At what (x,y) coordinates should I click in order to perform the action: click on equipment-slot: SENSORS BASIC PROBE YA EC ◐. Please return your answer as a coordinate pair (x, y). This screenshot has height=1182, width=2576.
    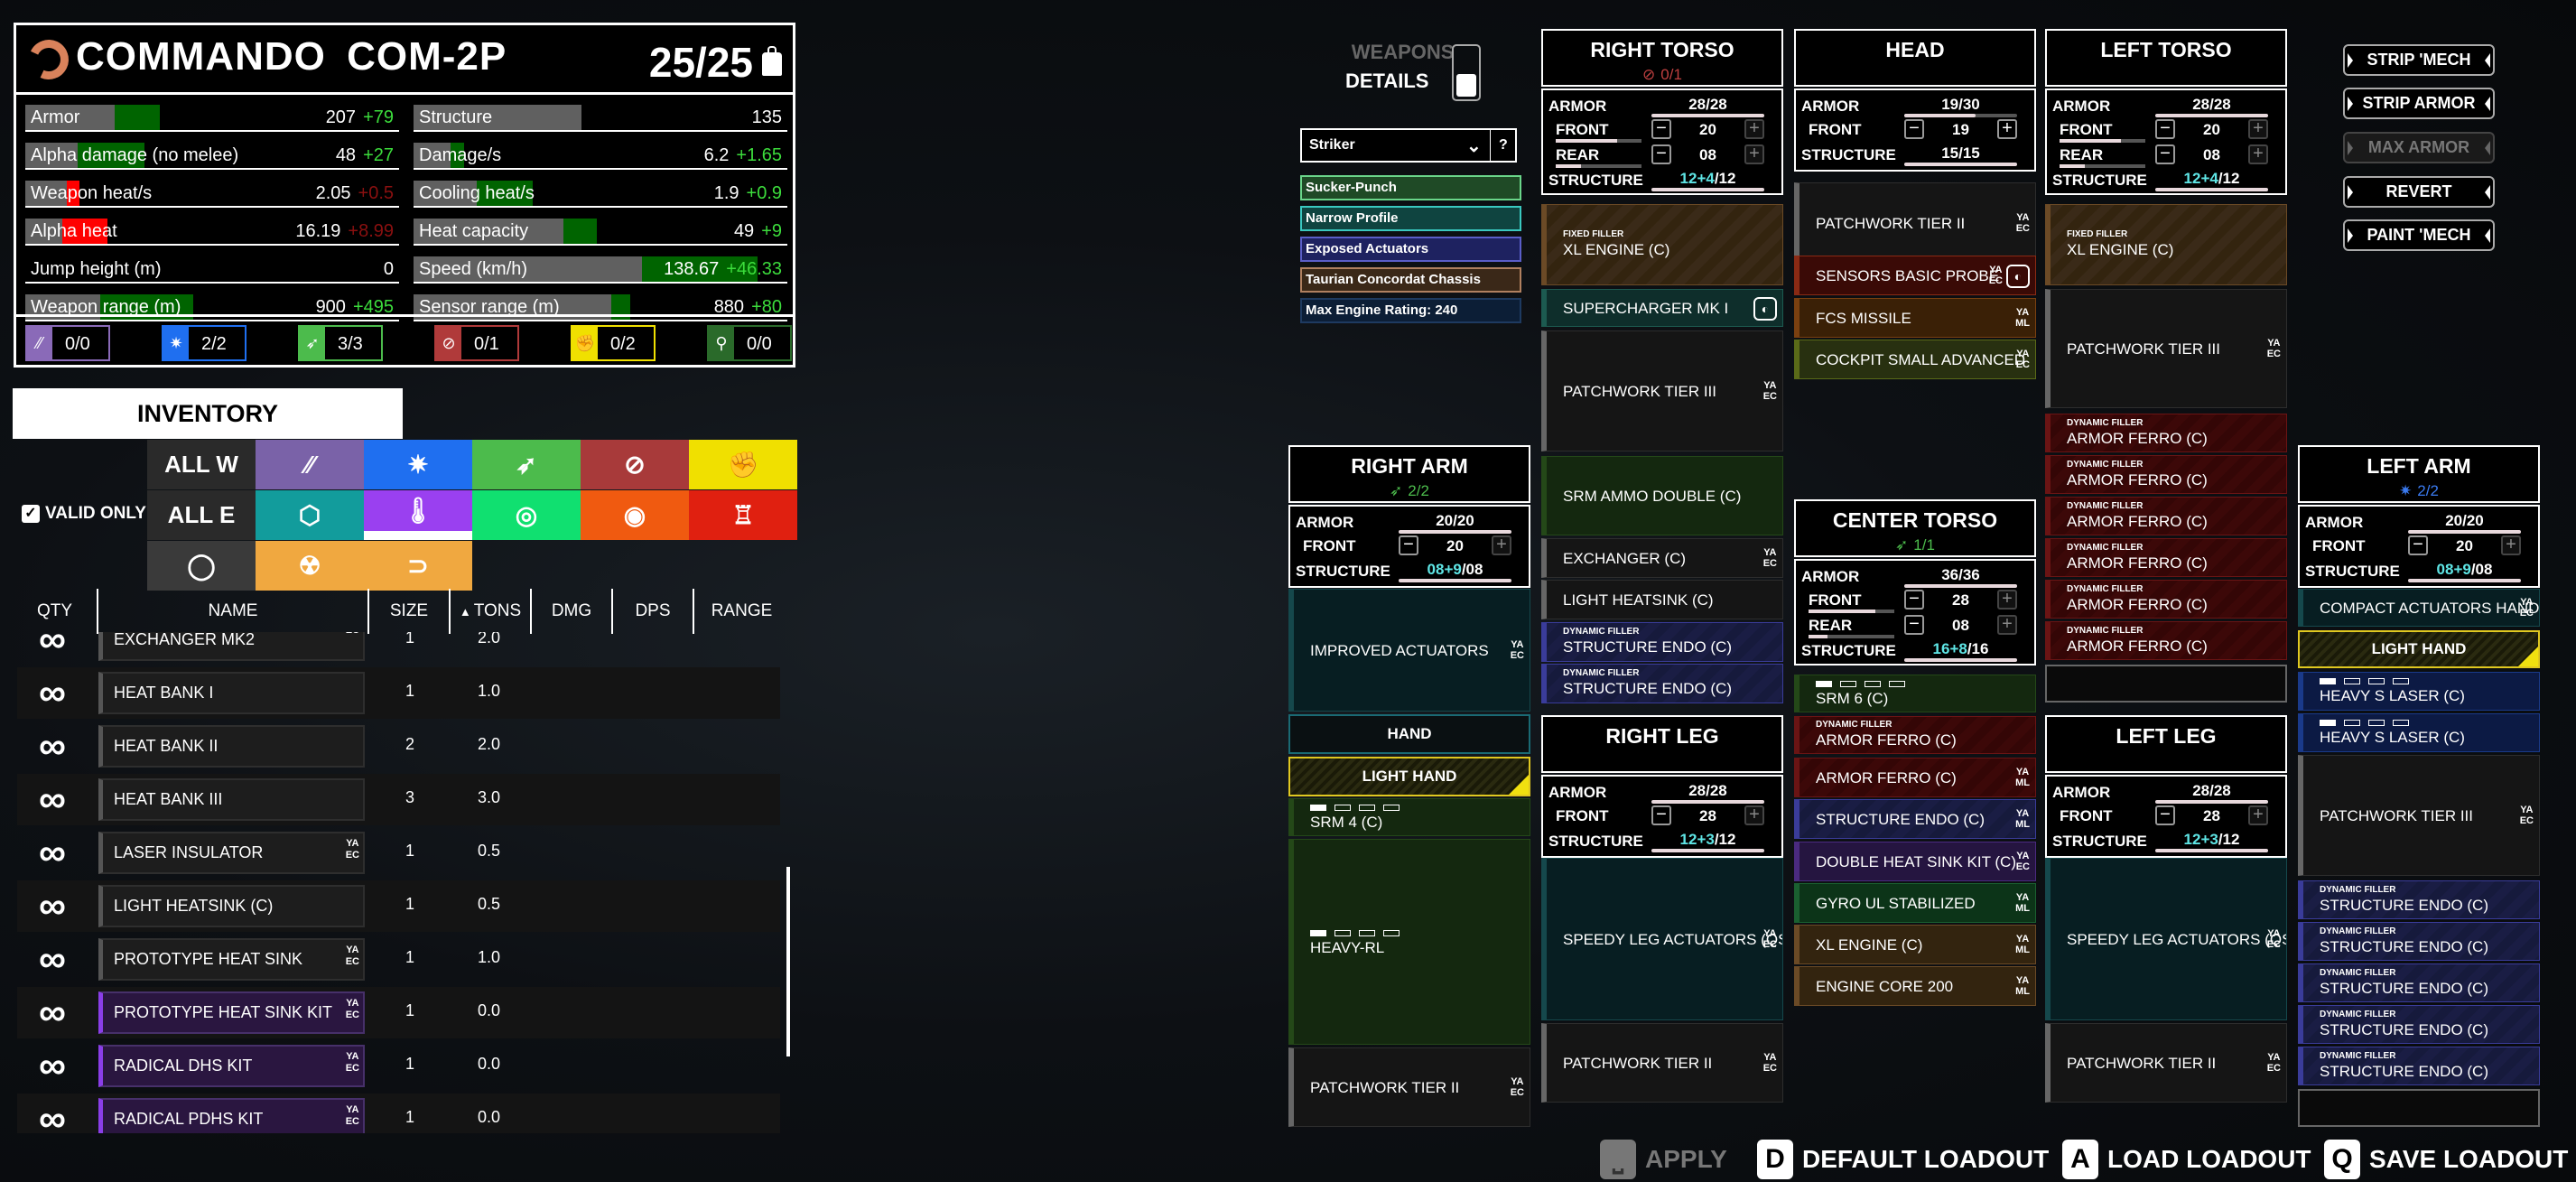
    Looking at the image, I should click on (1915, 275).